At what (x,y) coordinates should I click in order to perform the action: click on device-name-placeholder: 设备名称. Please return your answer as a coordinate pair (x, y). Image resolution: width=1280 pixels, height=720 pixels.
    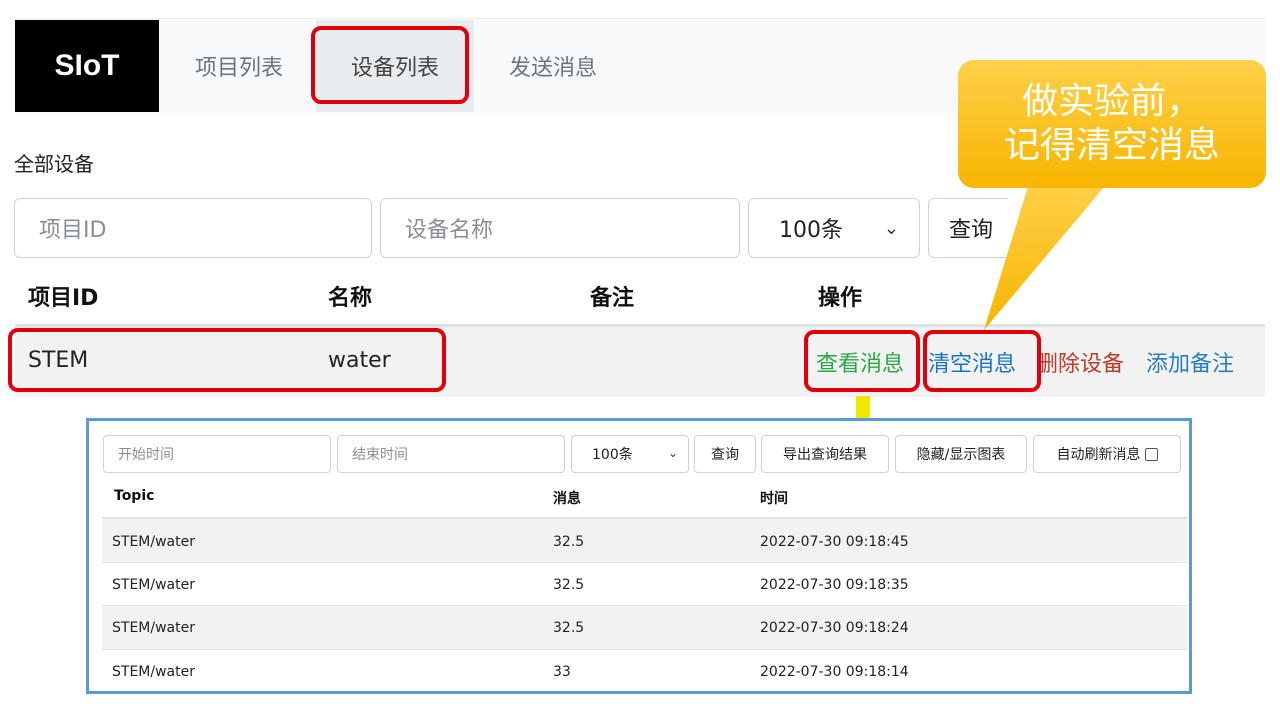
    Looking at the image, I should click on (449, 230).